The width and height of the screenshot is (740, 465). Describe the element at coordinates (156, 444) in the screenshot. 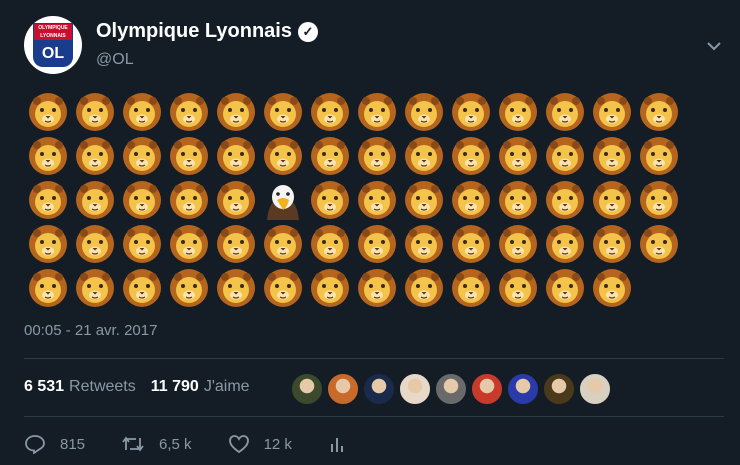

I see `retweet-button: 6,5 k` at that location.